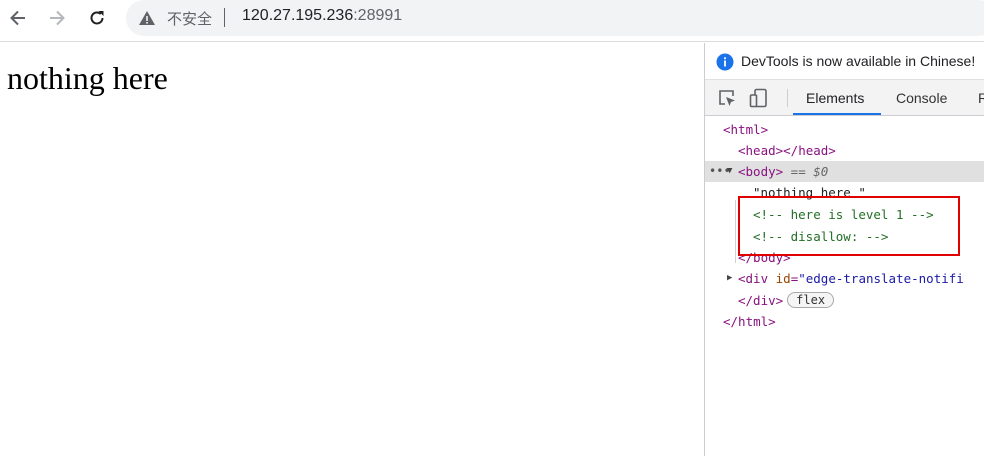  Describe the element at coordinates (224, 17) in the screenshot. I see `divider` at that location.